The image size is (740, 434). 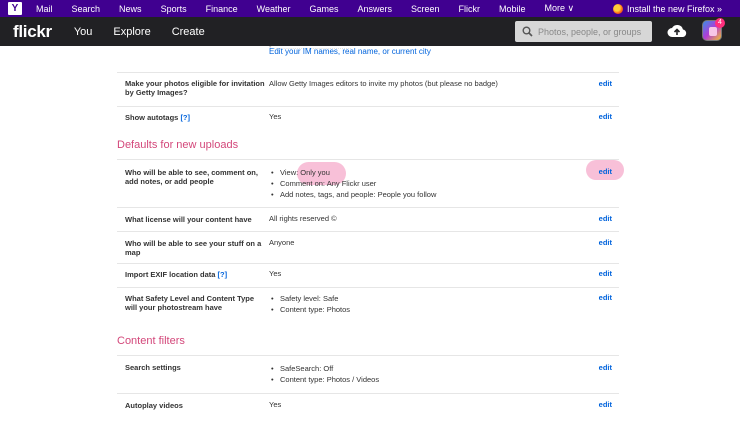 What do you see at coordinates (323, 9) in the screenshot?
I see `yahoo-link-games: Games` at bounding box center [323, 9].